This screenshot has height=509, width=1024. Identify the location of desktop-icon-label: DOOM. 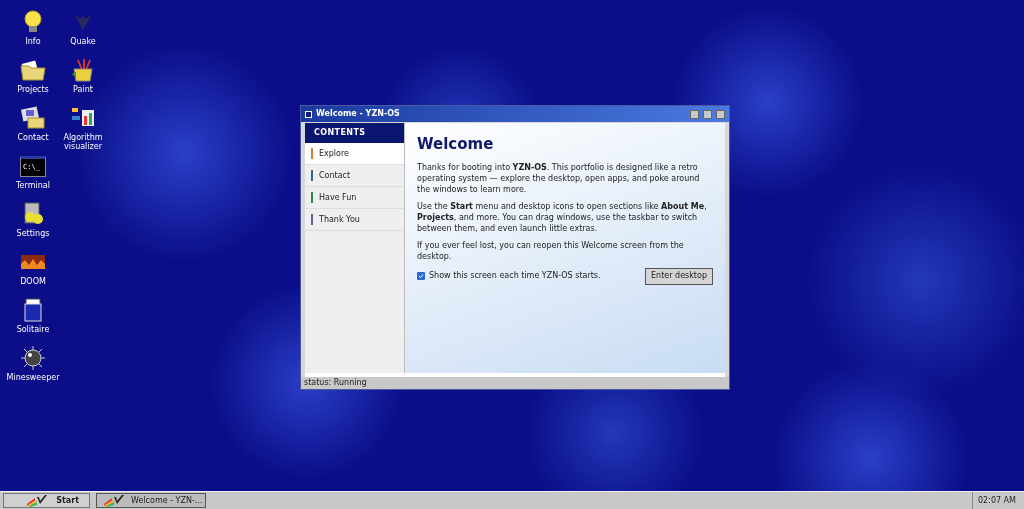
(33, 281).